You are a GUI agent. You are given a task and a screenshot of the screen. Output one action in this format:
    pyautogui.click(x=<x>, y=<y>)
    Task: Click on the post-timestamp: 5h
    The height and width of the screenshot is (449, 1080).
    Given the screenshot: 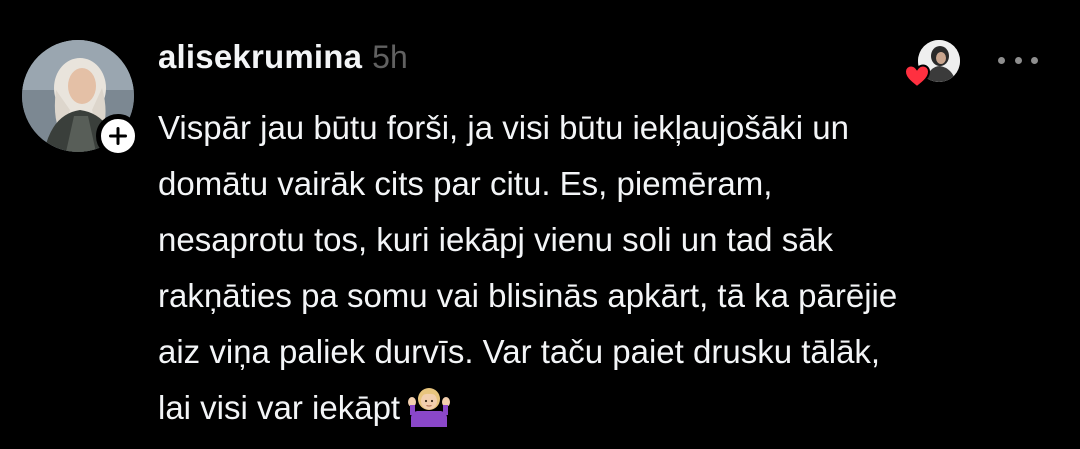 What is the action you would take?
    pyautogui.click(x=390, y=57)
    